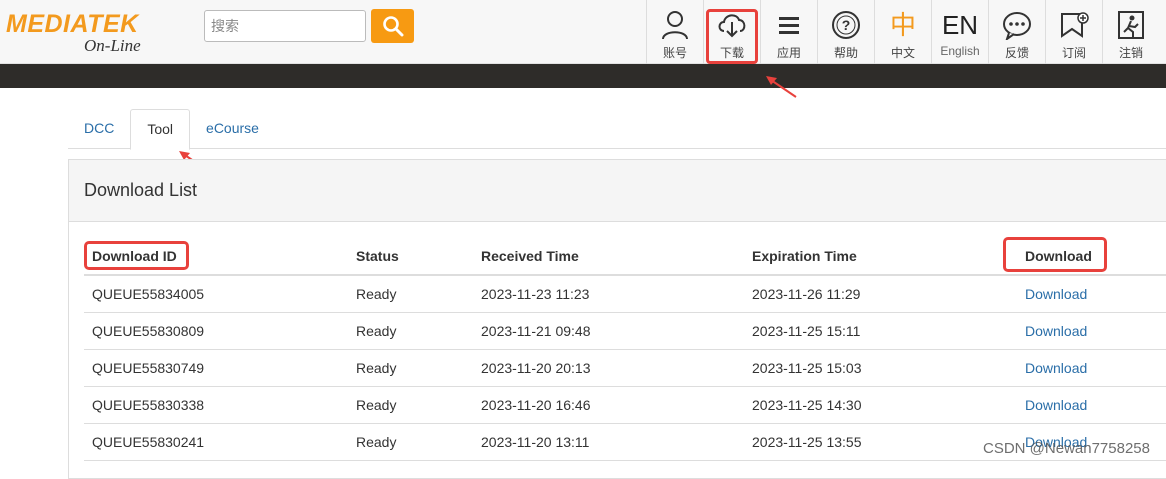 This screenshot has width=1166, height=479. I want to click on nav-account-label: 账号, so click(675, 52).